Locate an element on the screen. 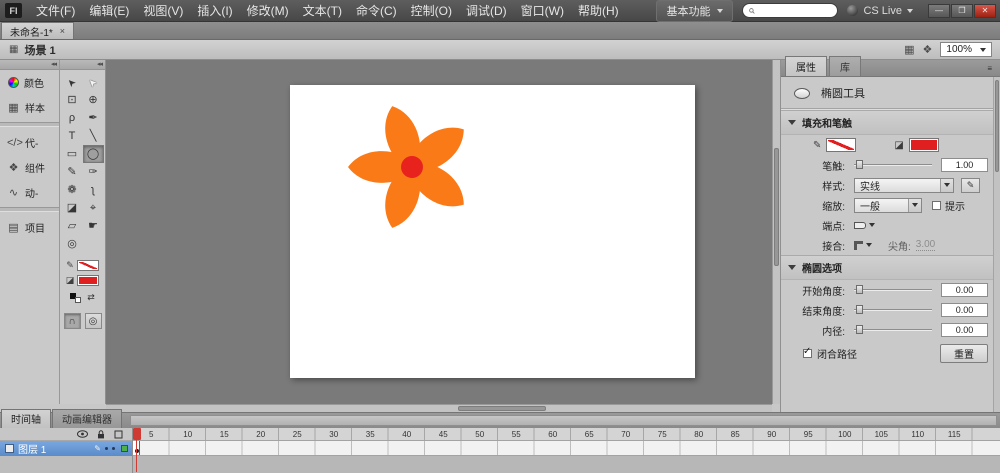 The width and height of the screenshot is (1000, 473). layer-outline-color-swatch is located at coordinates (124, 448).